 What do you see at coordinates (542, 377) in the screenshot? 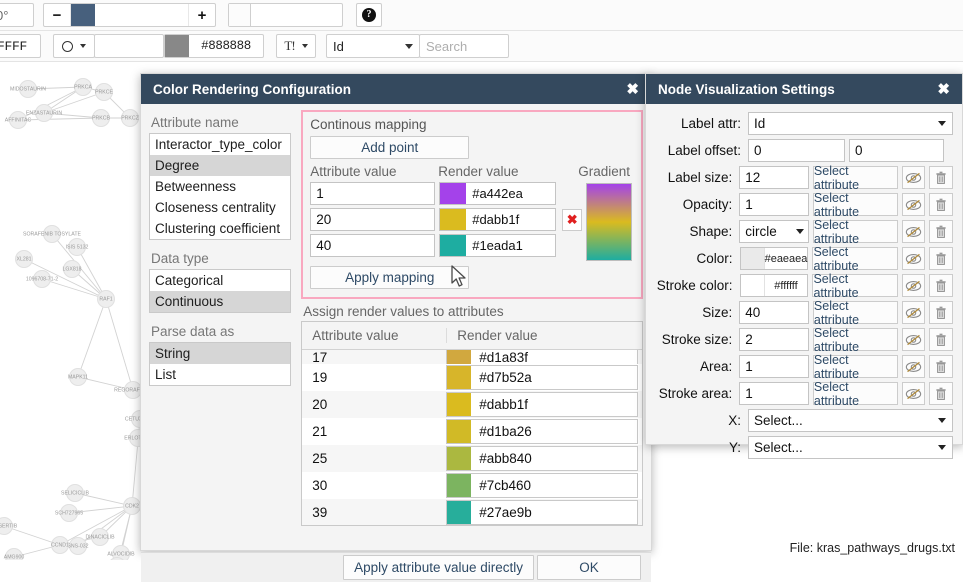
I see `table-cell-render: #d7b52a` at bounding box center [542, 377].